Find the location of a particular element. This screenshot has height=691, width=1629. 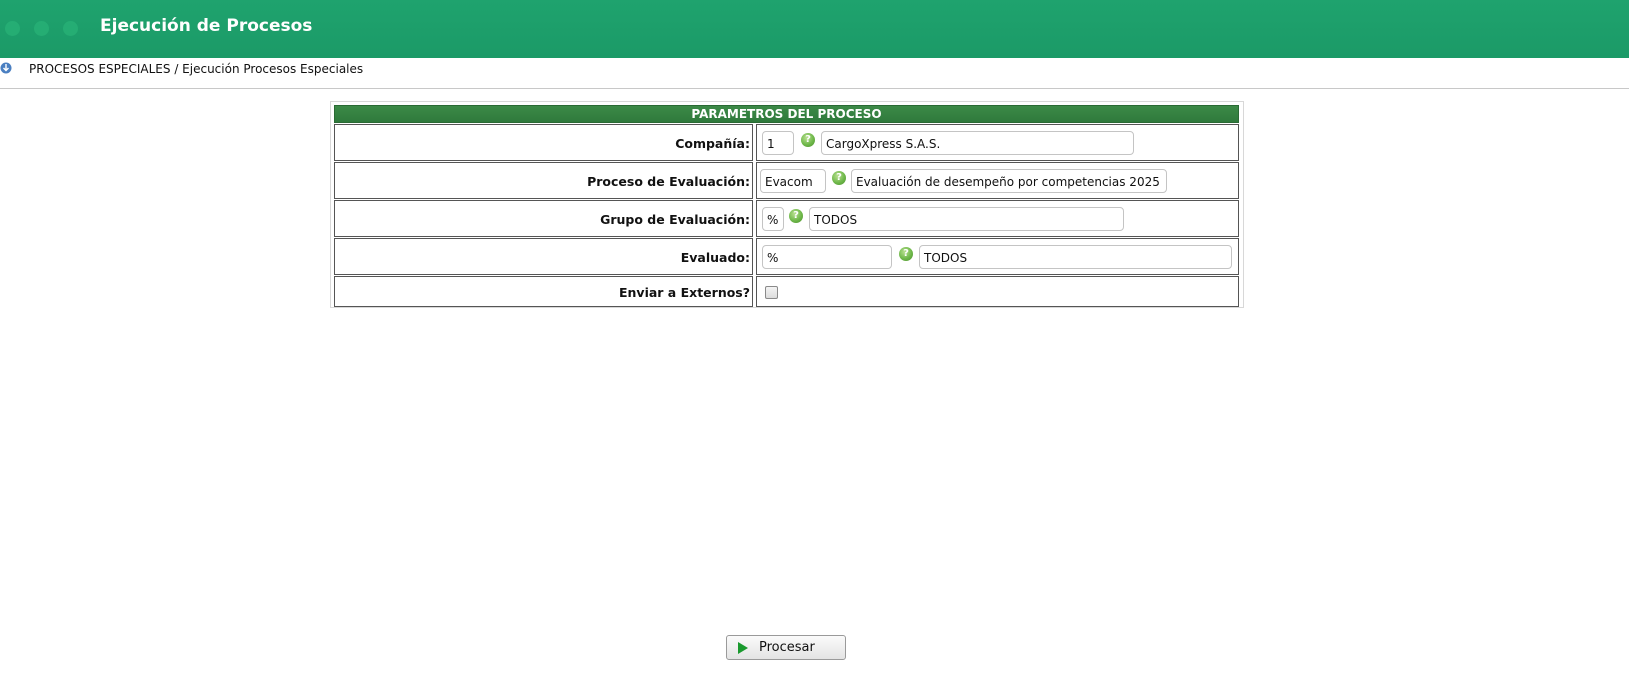

compania-value-cell: 1 ? CargoXpress S.A.S. is located at coordinates (997, 142).